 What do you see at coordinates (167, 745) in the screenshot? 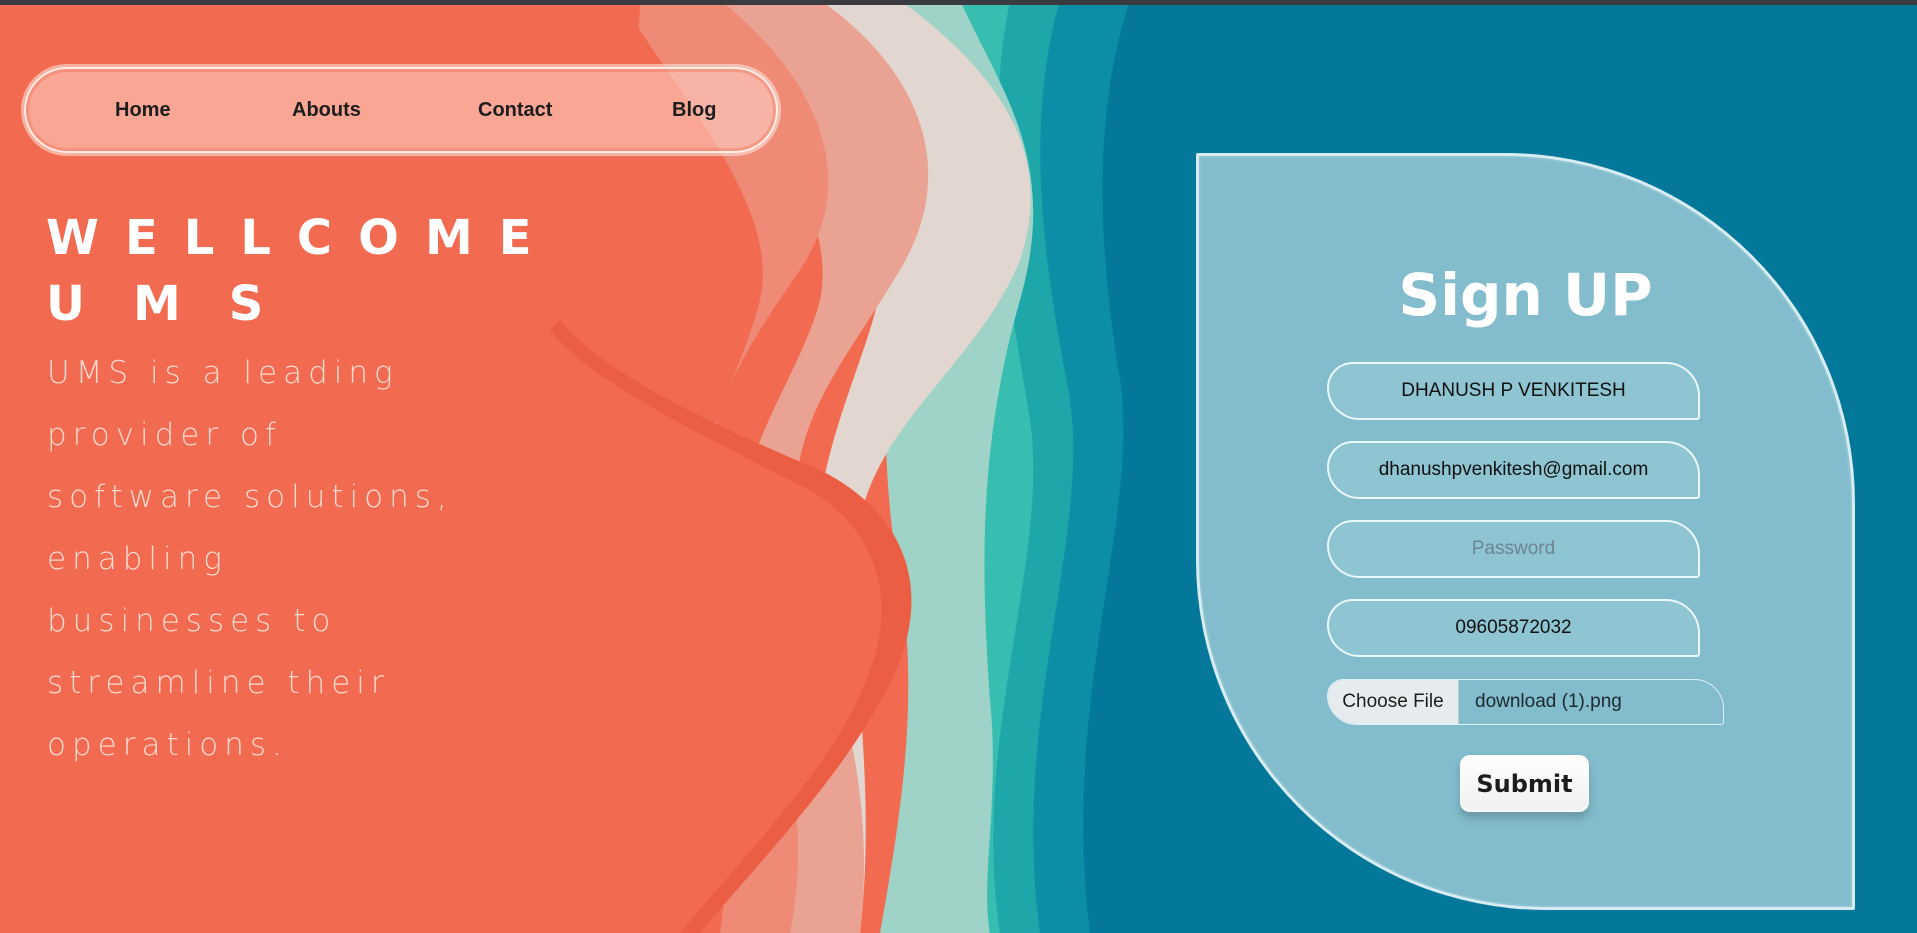
I see `hero-description-line: operations.` at bounding box center [167, 745].